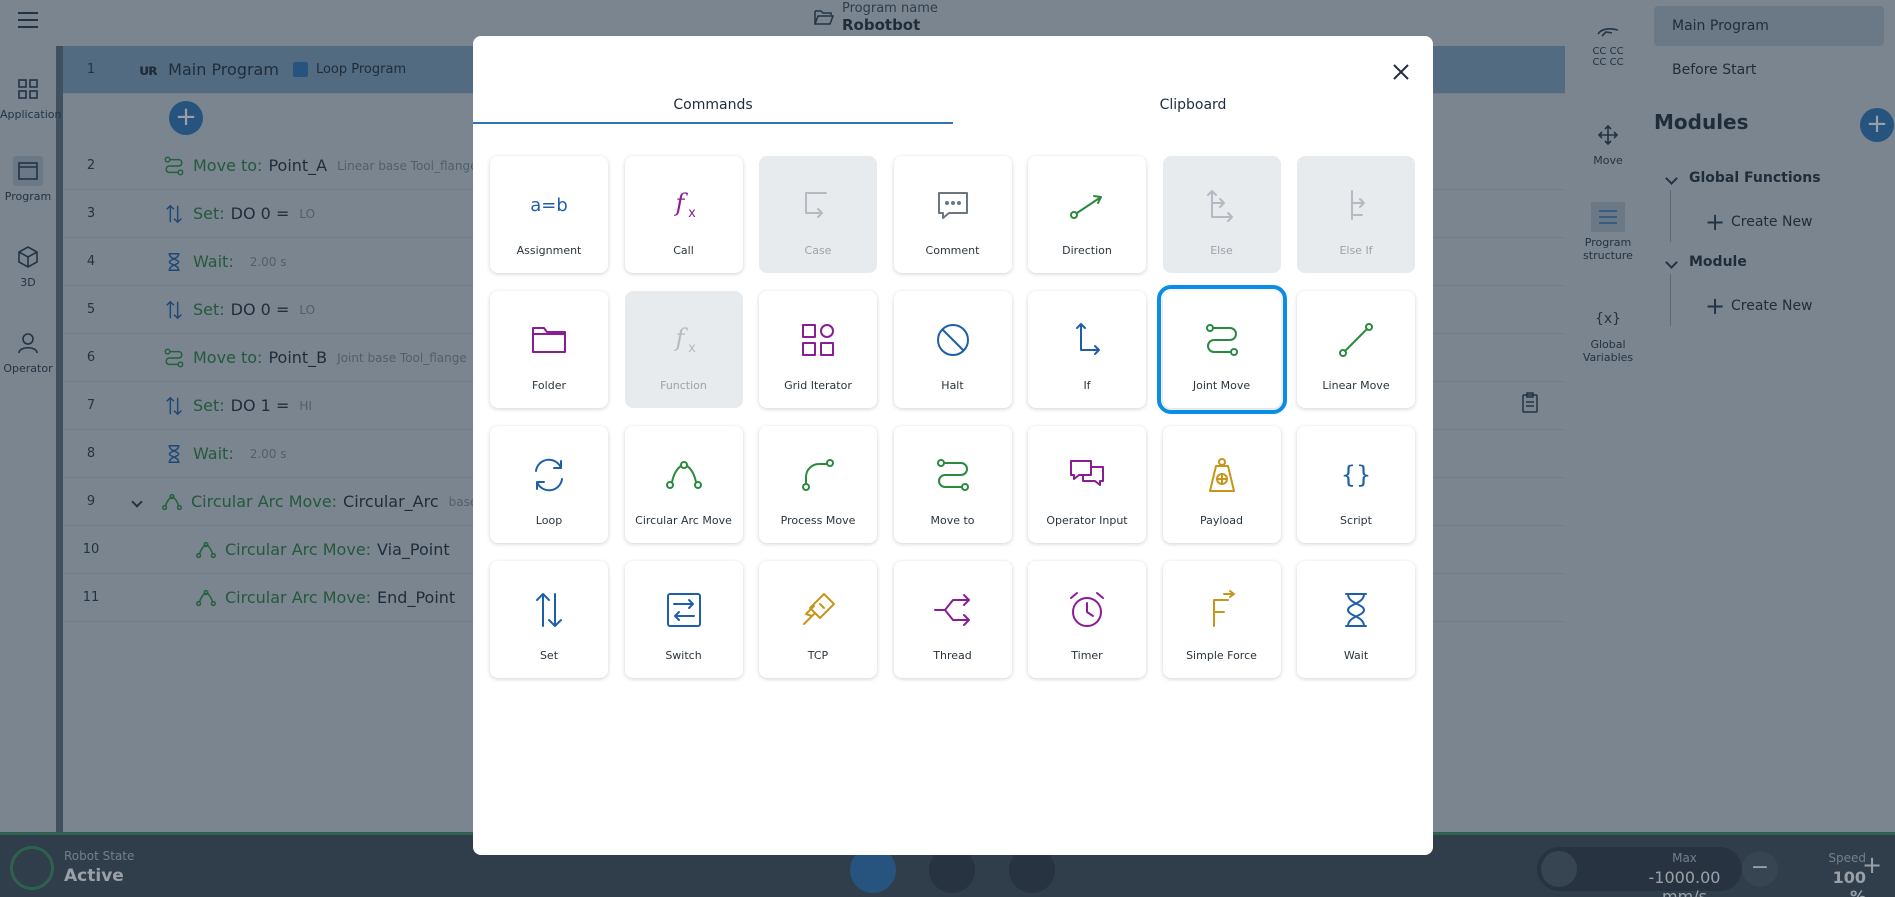 The height and width of the screenshot is (897, 1895). What do you see at coordinates (1222, 475) in the screenshot?
I see `payload-icon` at bounding box center [1222, 475].